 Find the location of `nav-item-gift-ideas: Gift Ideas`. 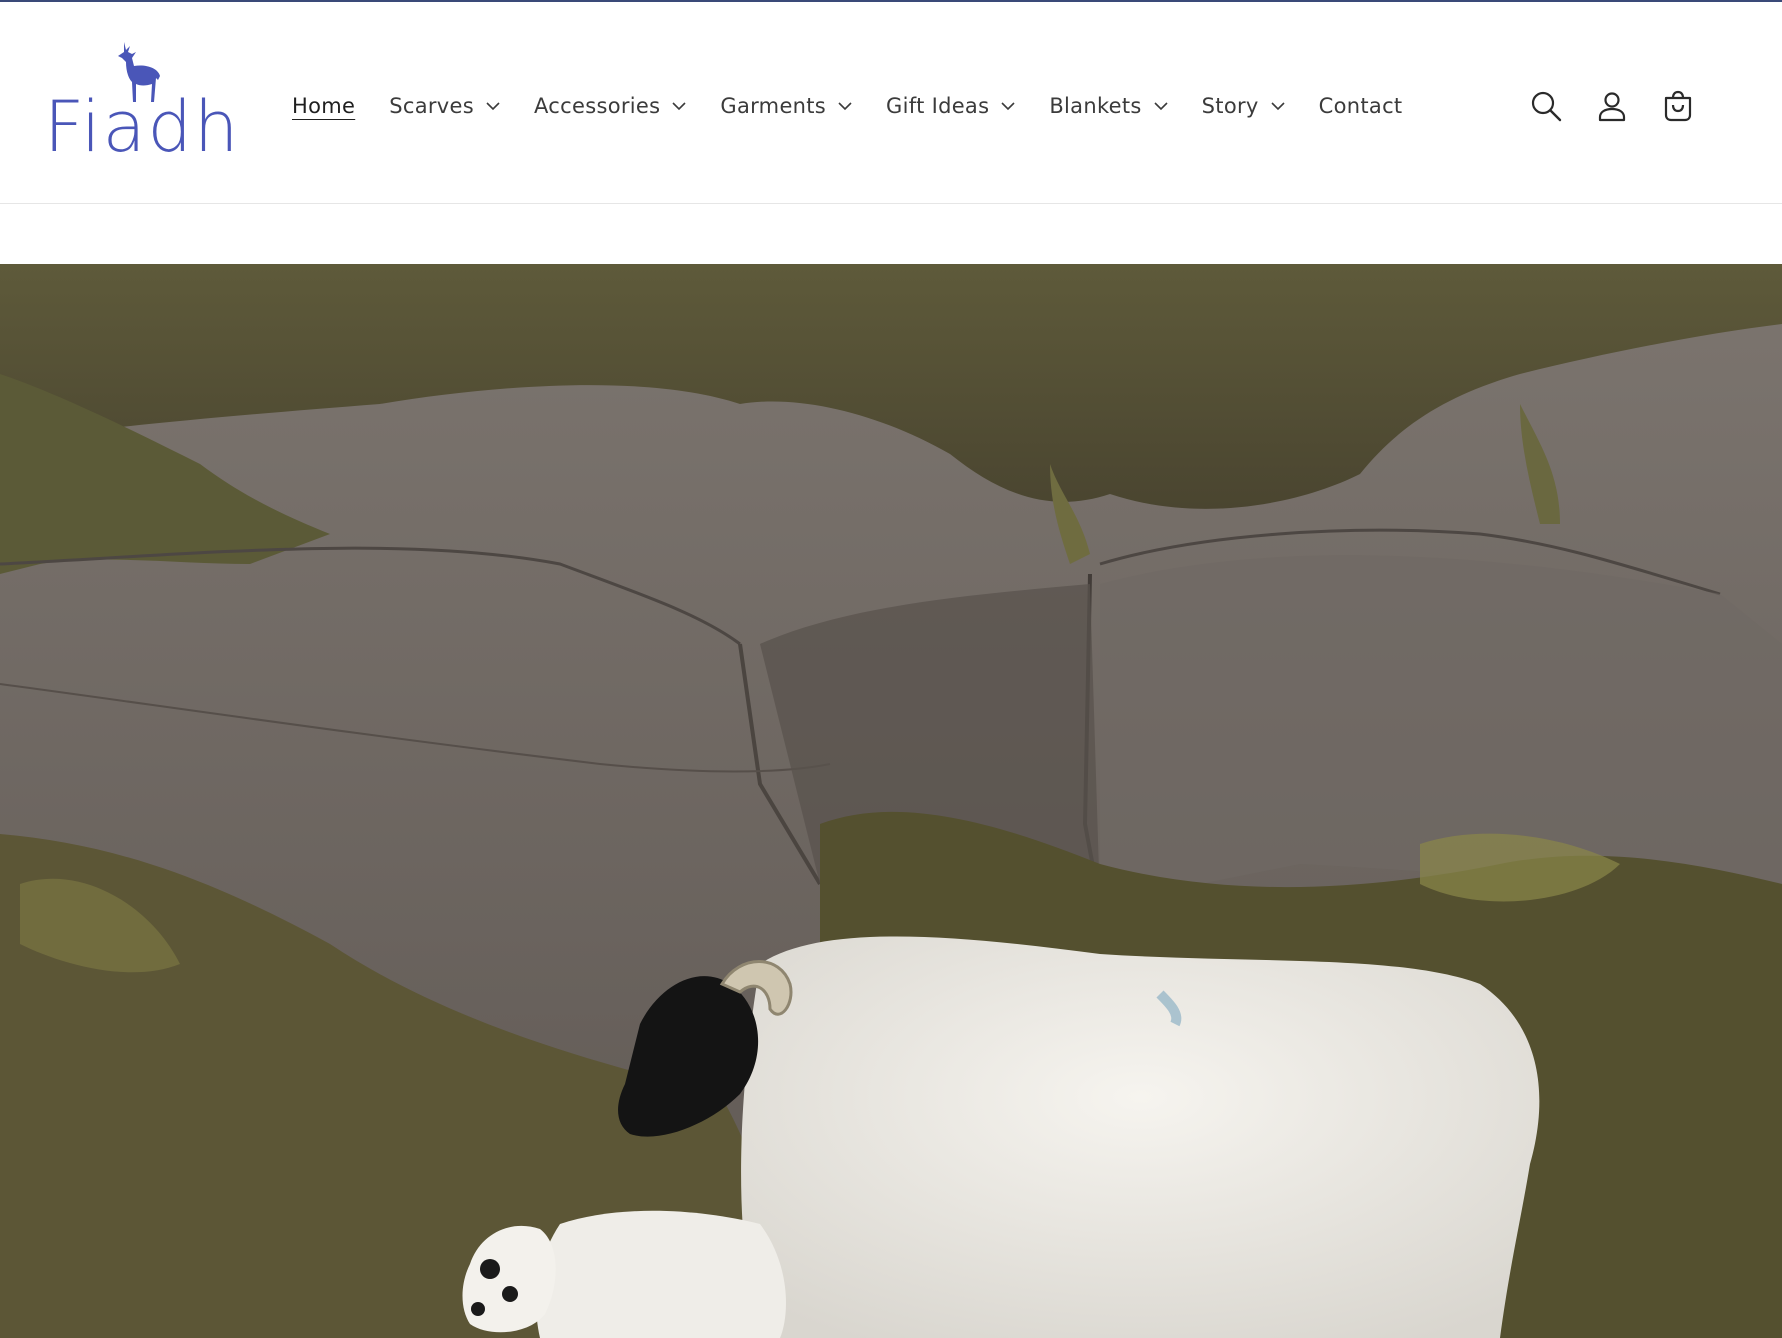

nav-item-gift-ideas: Gift Ideas is located at coordinates (950, 106).